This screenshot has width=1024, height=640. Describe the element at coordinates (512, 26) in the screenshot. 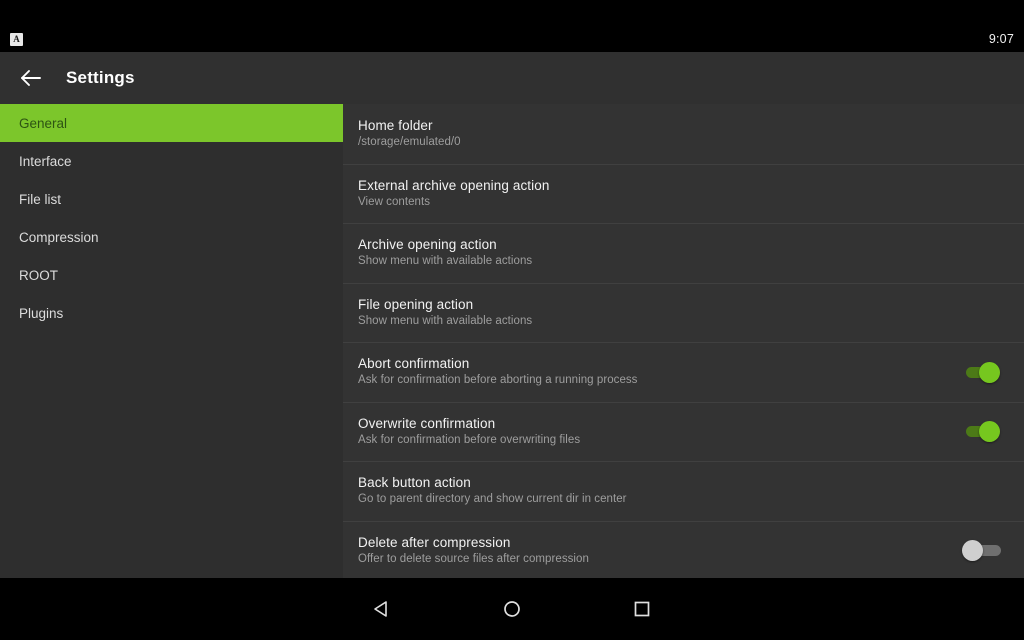

I see `status-bar: A 9:07` at that location.